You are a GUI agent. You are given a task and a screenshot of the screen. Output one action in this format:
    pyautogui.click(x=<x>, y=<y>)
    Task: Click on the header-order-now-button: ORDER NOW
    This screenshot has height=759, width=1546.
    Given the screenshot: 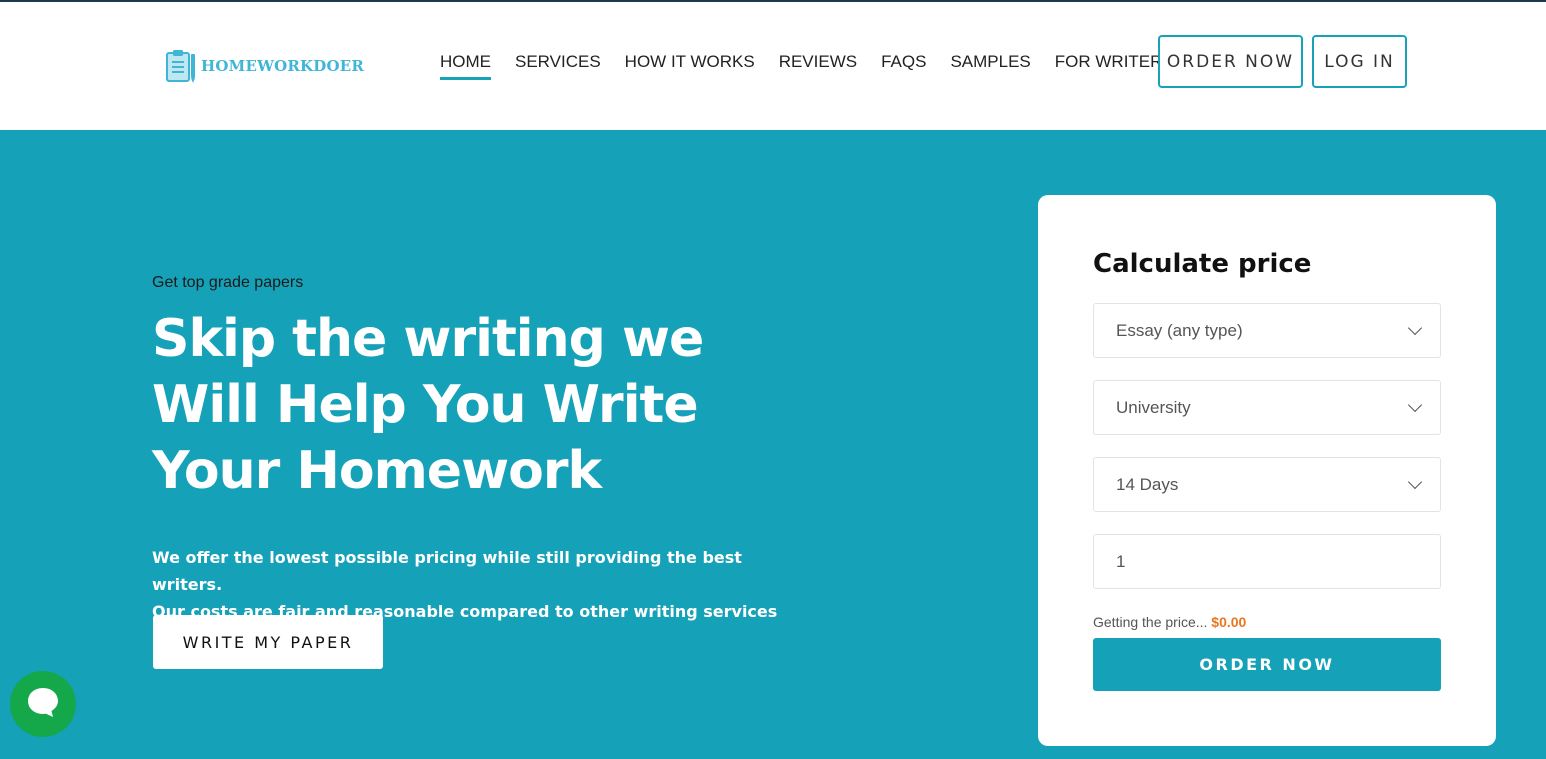 What is the action you would take?
    pyautogui.click(x=1230, y=61)
    